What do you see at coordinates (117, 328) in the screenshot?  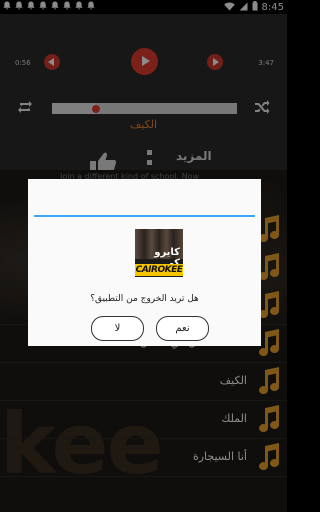 I see `no-button: لا` at bounding box center [117, 328].